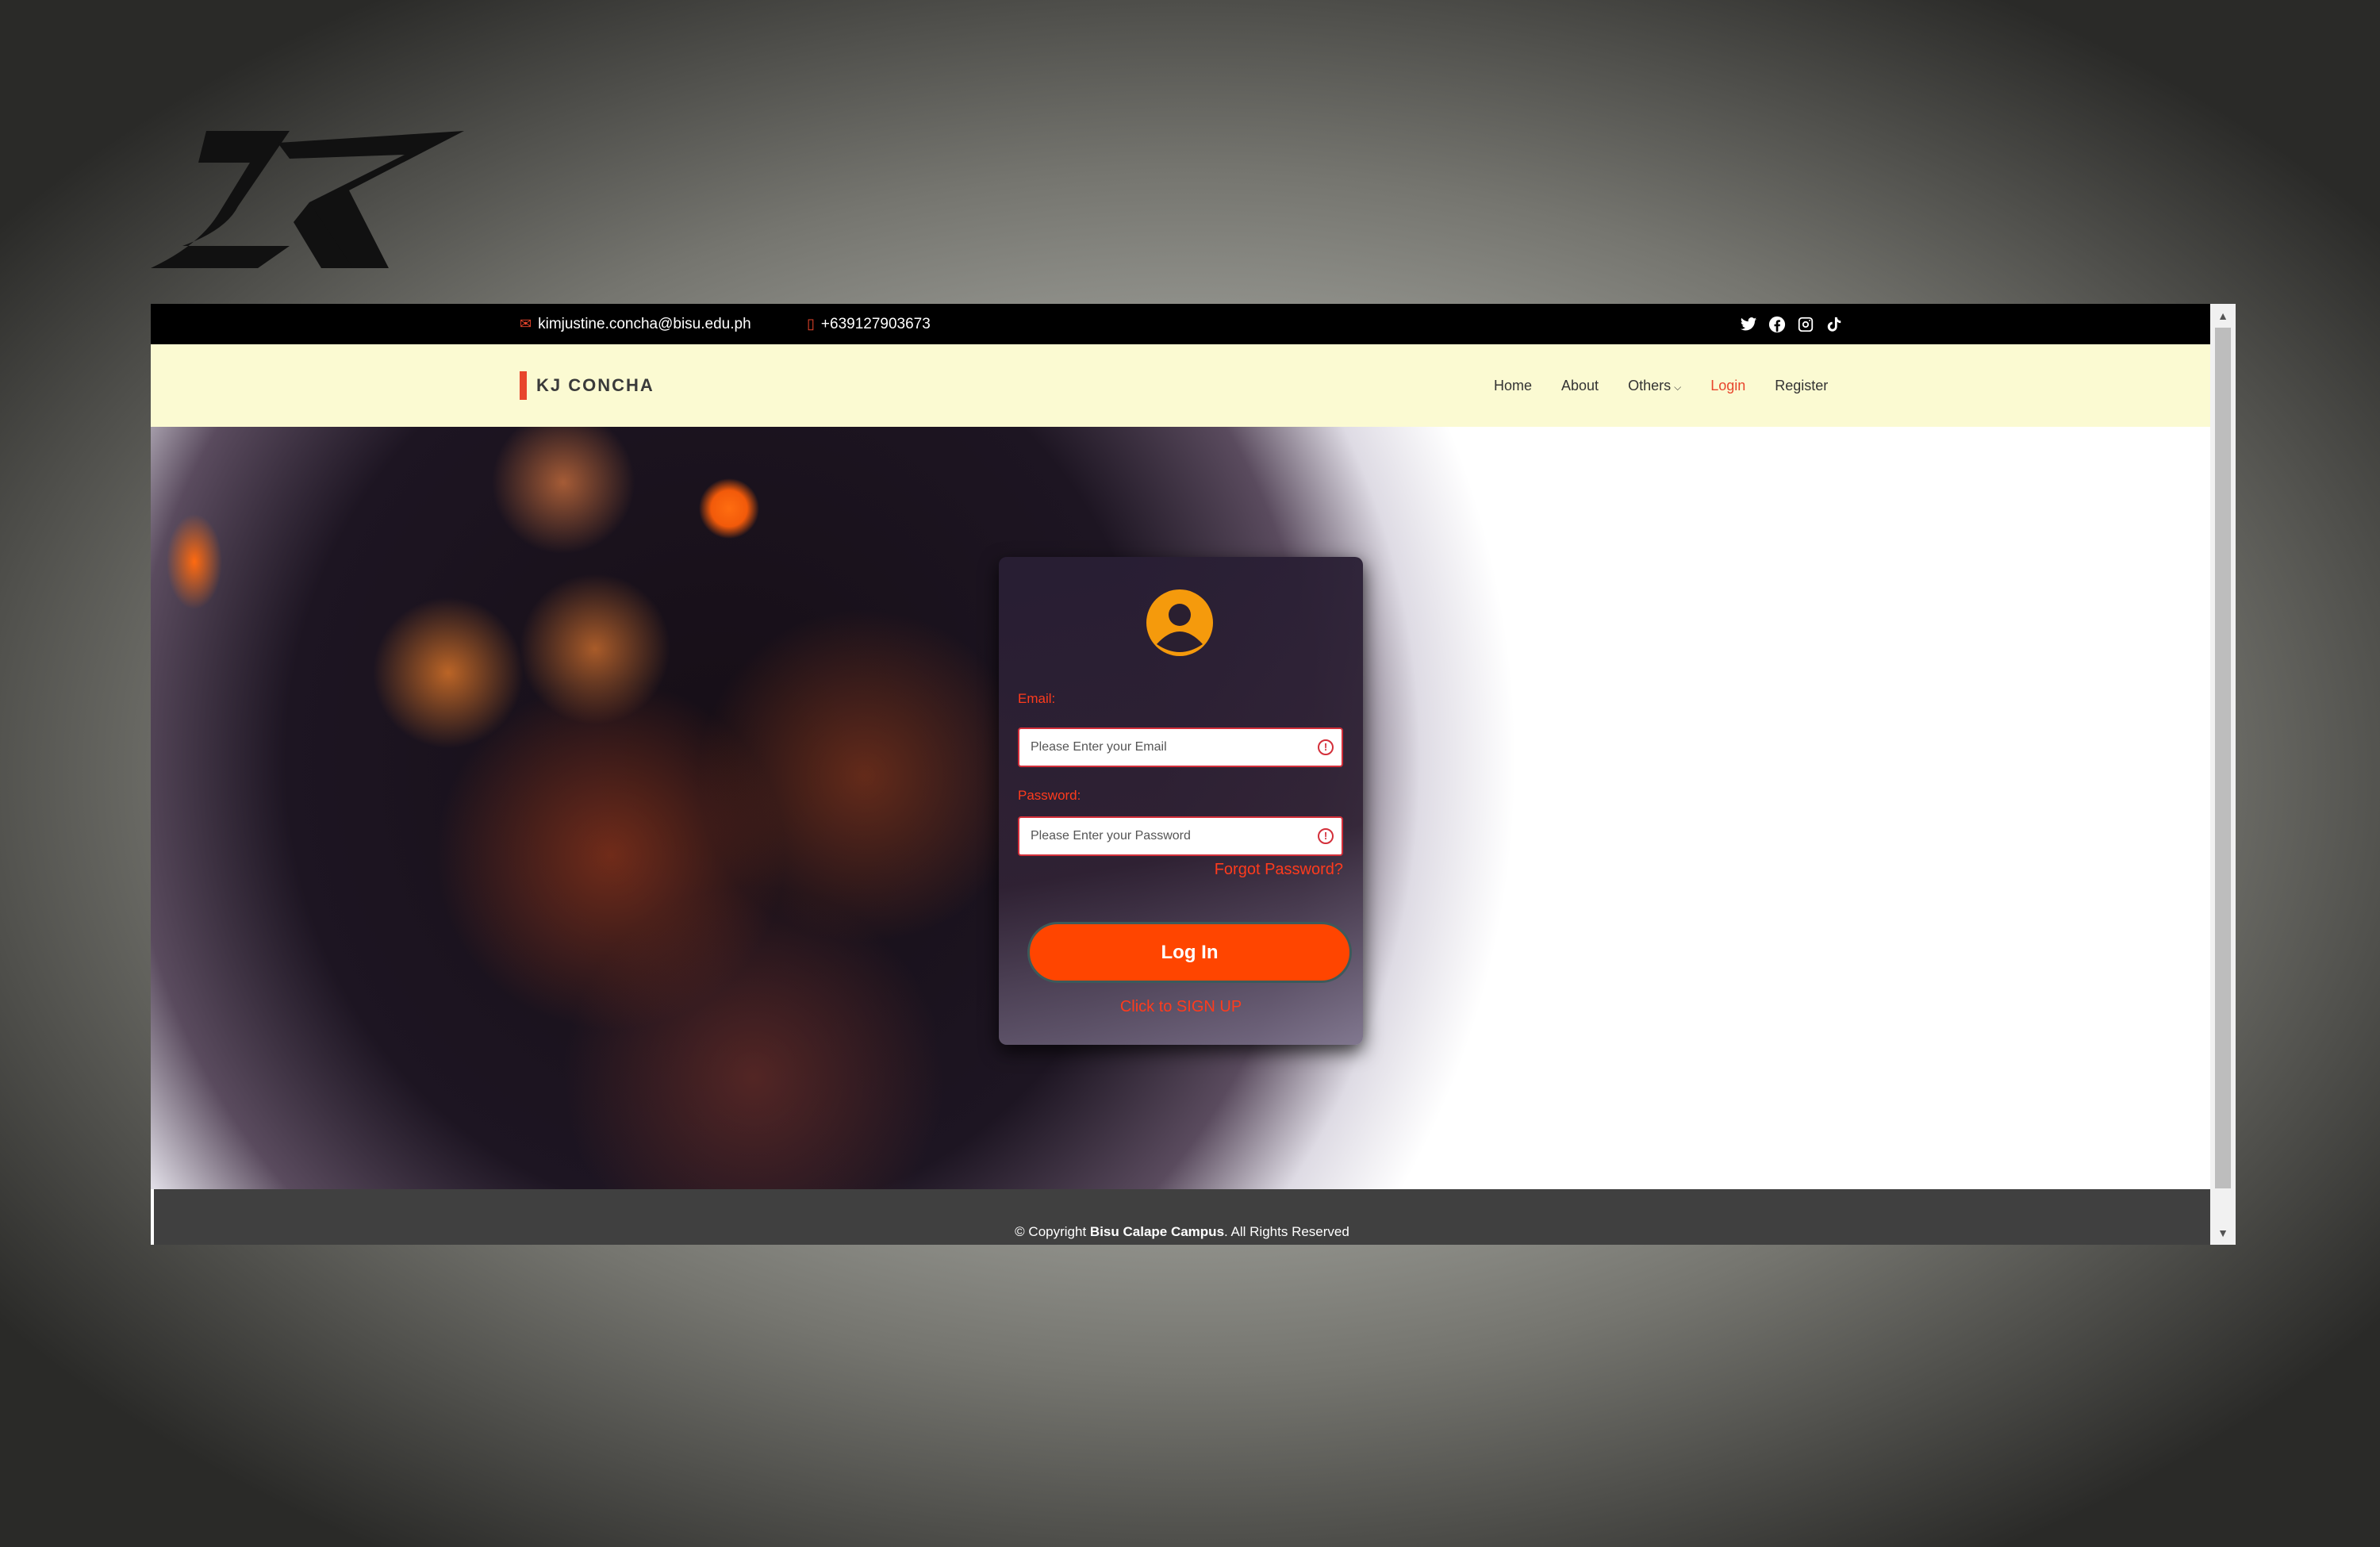 This screenshot has height=1547, width=2380. Describe the element at coordinates (526, 324) in the screenshot. I see `envelope-icon: ✉` at that location.